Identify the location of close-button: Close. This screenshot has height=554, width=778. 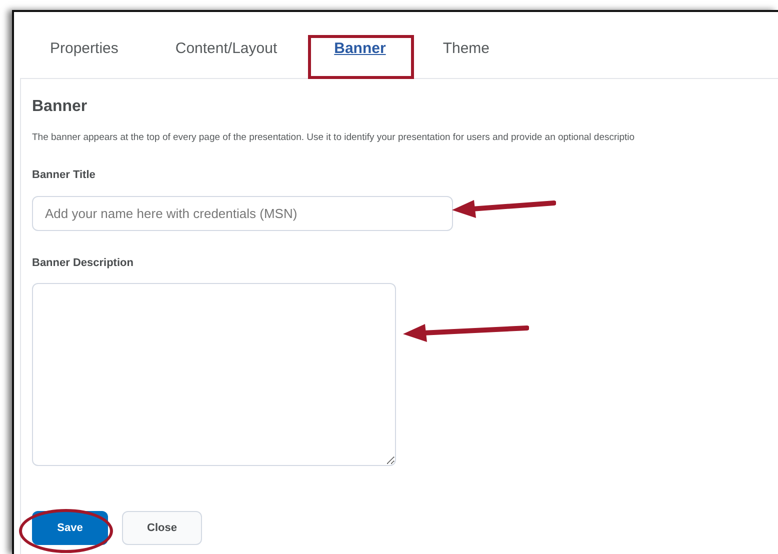
(162, 528).